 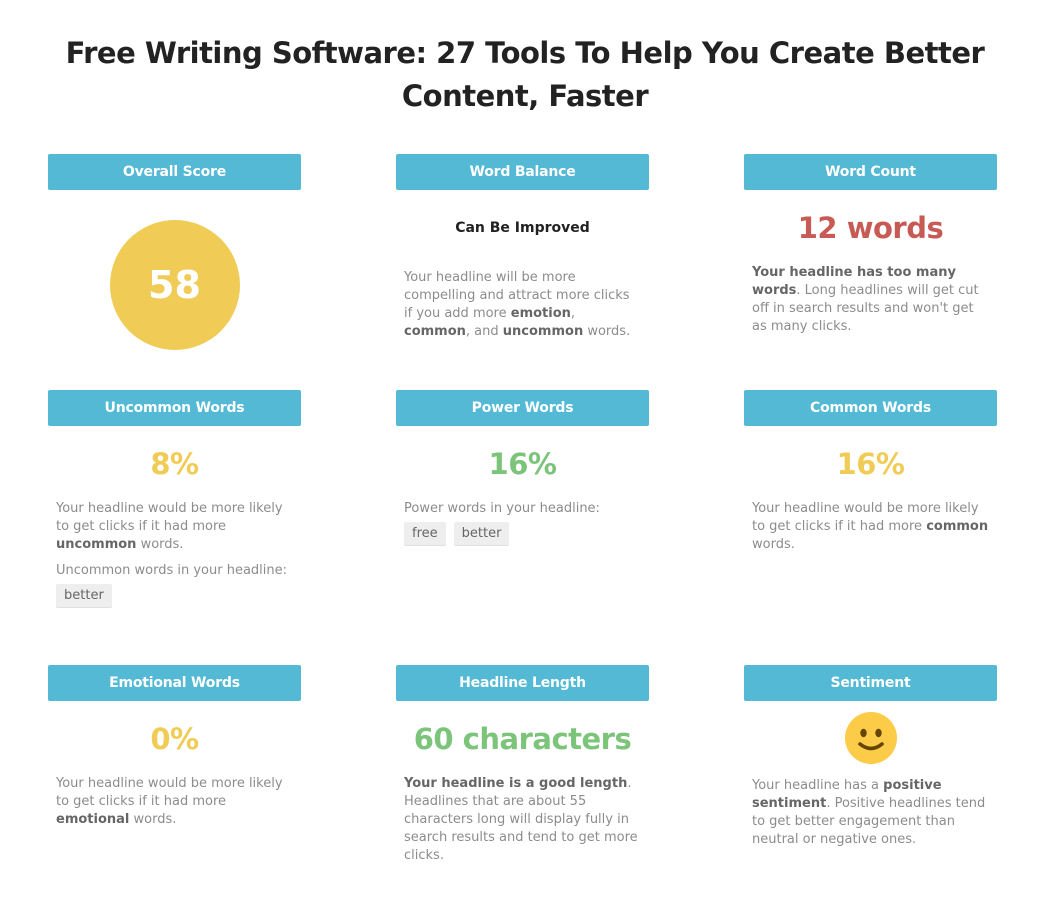 I want to click on uncommon-words-value: 8%, so click(x=174, y=464).